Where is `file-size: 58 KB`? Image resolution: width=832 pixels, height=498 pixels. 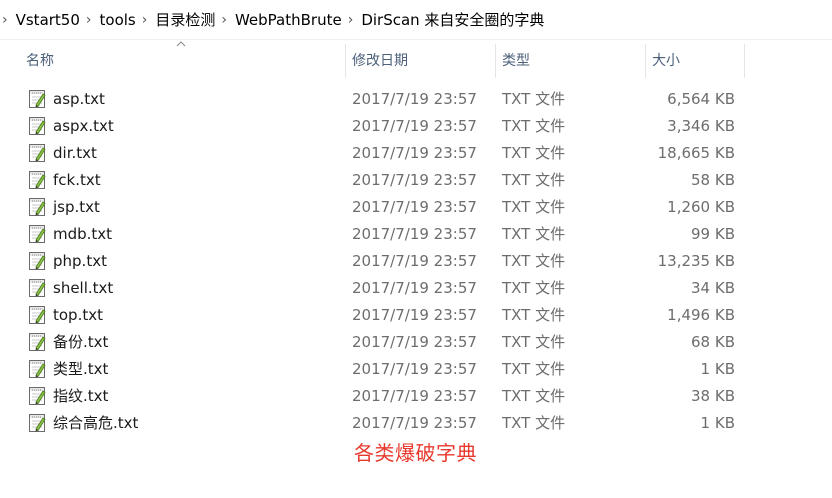 file-size: 58 KB is located at coordinates (713, 180).